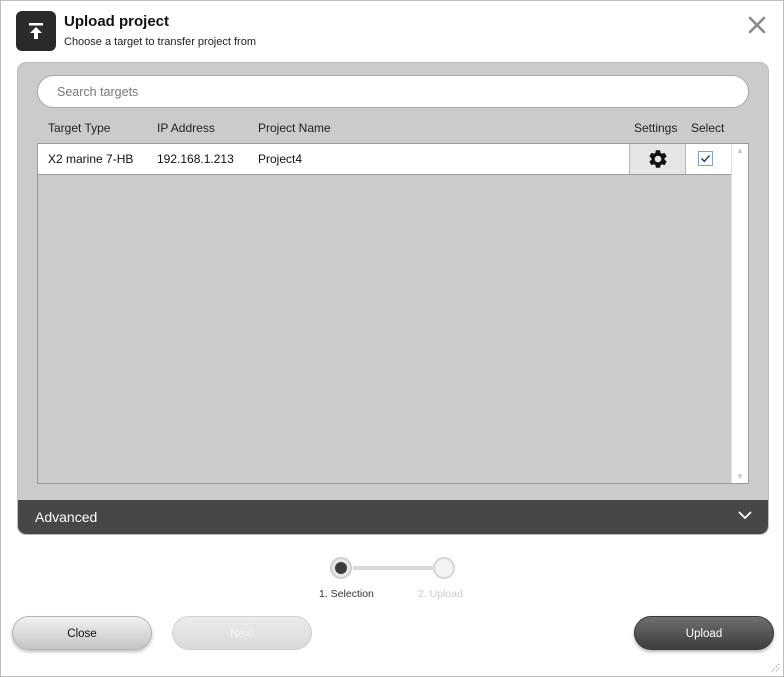 This screenshot has height=677, width=784. I want to click on cell-project-name: Project4, so click(280, 159).